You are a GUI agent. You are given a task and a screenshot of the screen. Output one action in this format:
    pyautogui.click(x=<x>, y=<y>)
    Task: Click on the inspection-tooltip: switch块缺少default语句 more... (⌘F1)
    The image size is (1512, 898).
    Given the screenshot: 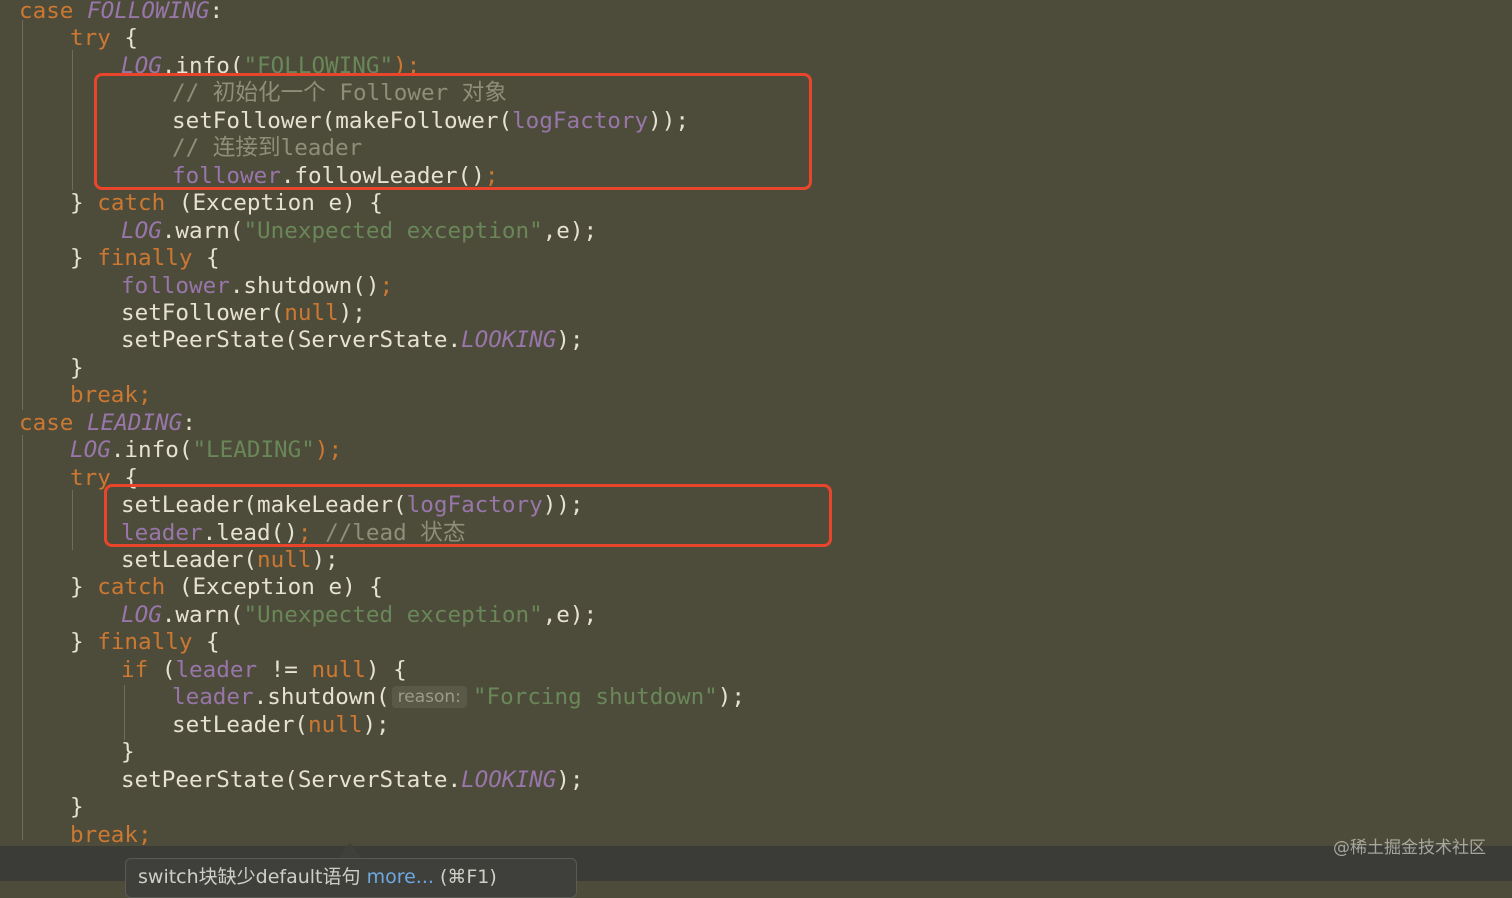 What is the action you would take?
    pyautogui.click(x=351, y=878)
    